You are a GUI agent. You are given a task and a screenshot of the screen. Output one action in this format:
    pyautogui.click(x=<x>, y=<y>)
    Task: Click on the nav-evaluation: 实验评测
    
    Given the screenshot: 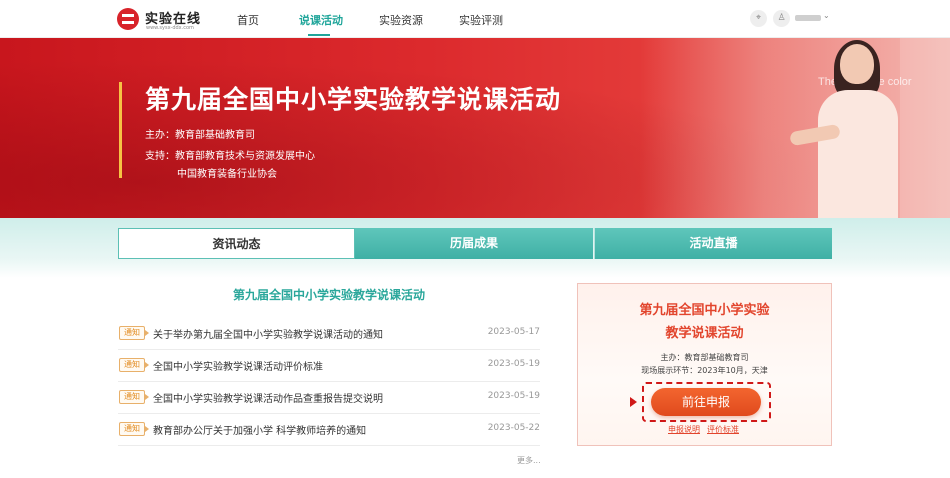 What is the action you would take?
    pyautogui.click(x=481, y=20)
    